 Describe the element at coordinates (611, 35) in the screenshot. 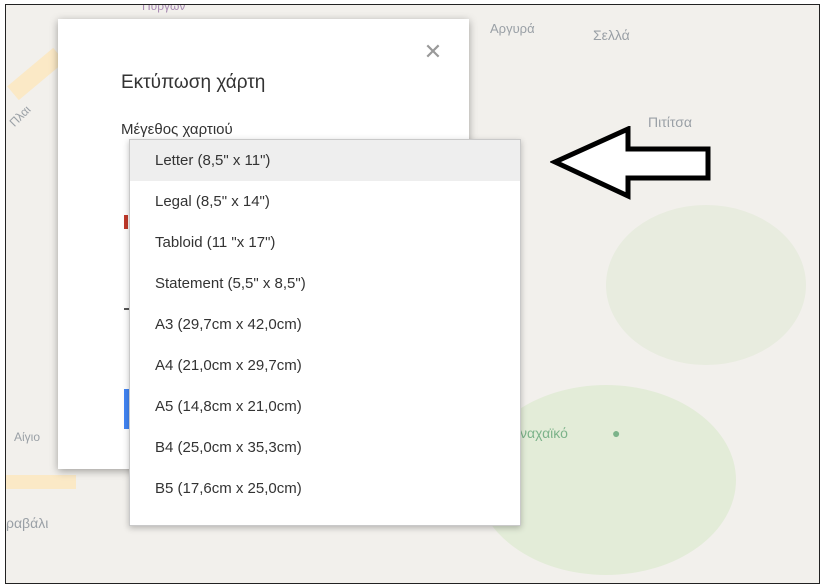

I see `map-label-sella: Σελλά` at that location.